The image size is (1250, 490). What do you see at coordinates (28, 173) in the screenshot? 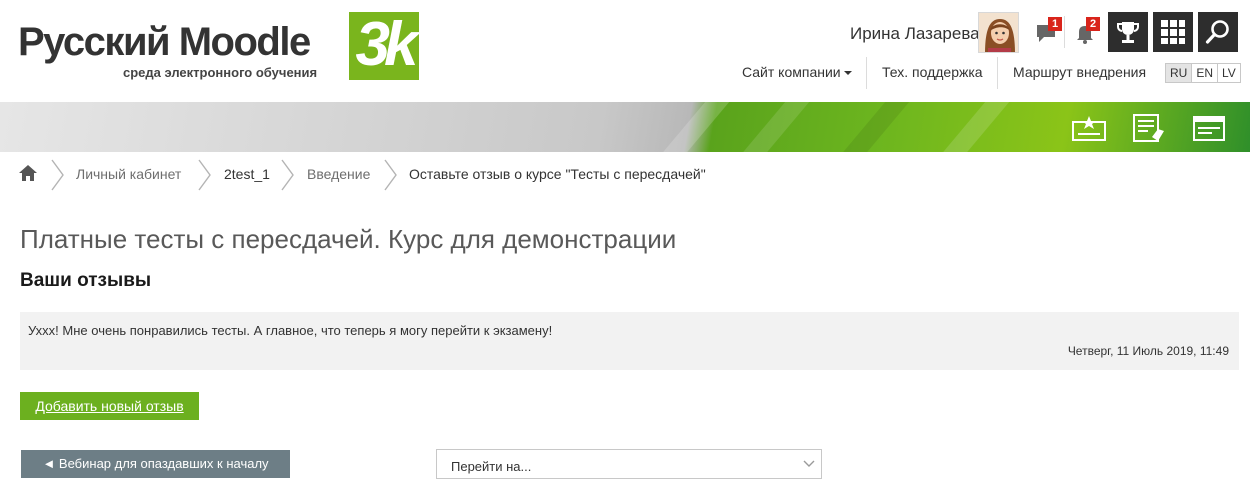
I see `home-icon` at bounding box center [28, 173].